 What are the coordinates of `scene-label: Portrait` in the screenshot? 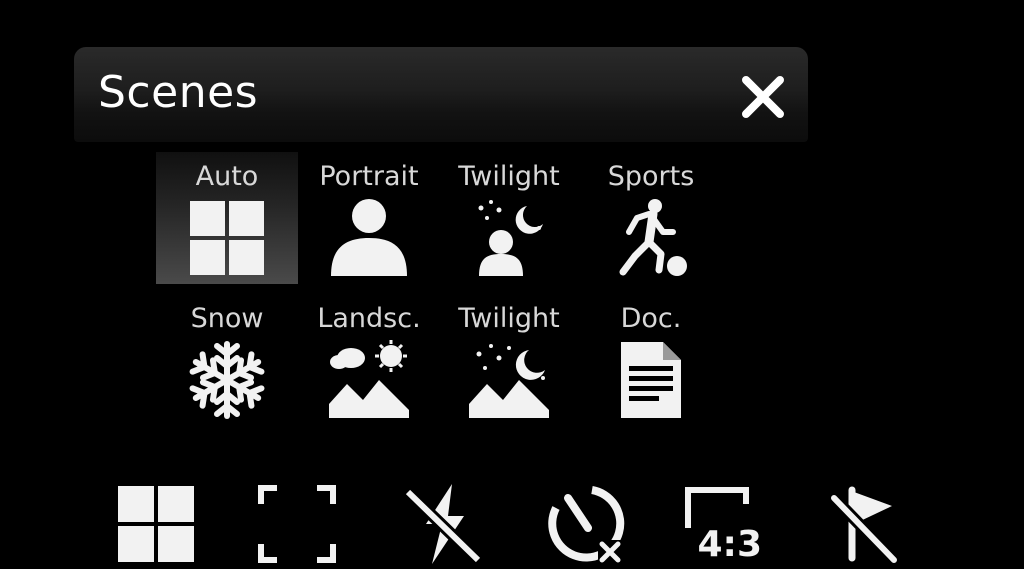 It's located at (369, 176).